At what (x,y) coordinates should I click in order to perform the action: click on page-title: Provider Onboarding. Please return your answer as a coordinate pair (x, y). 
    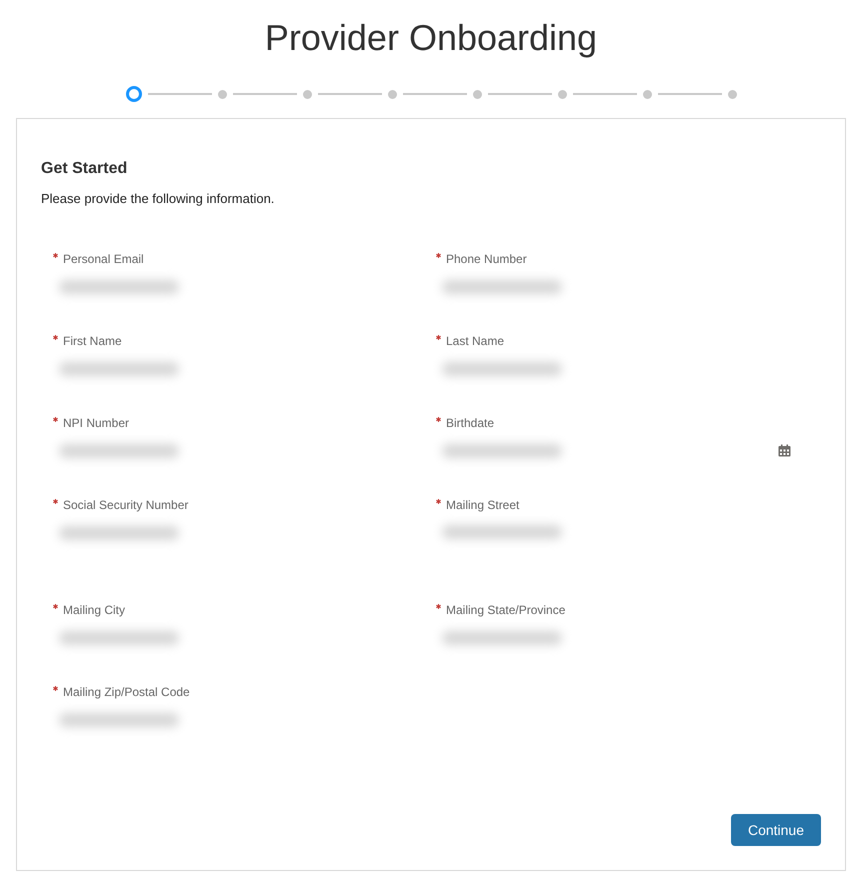
    Looking at the image, I should click on (431, 38).